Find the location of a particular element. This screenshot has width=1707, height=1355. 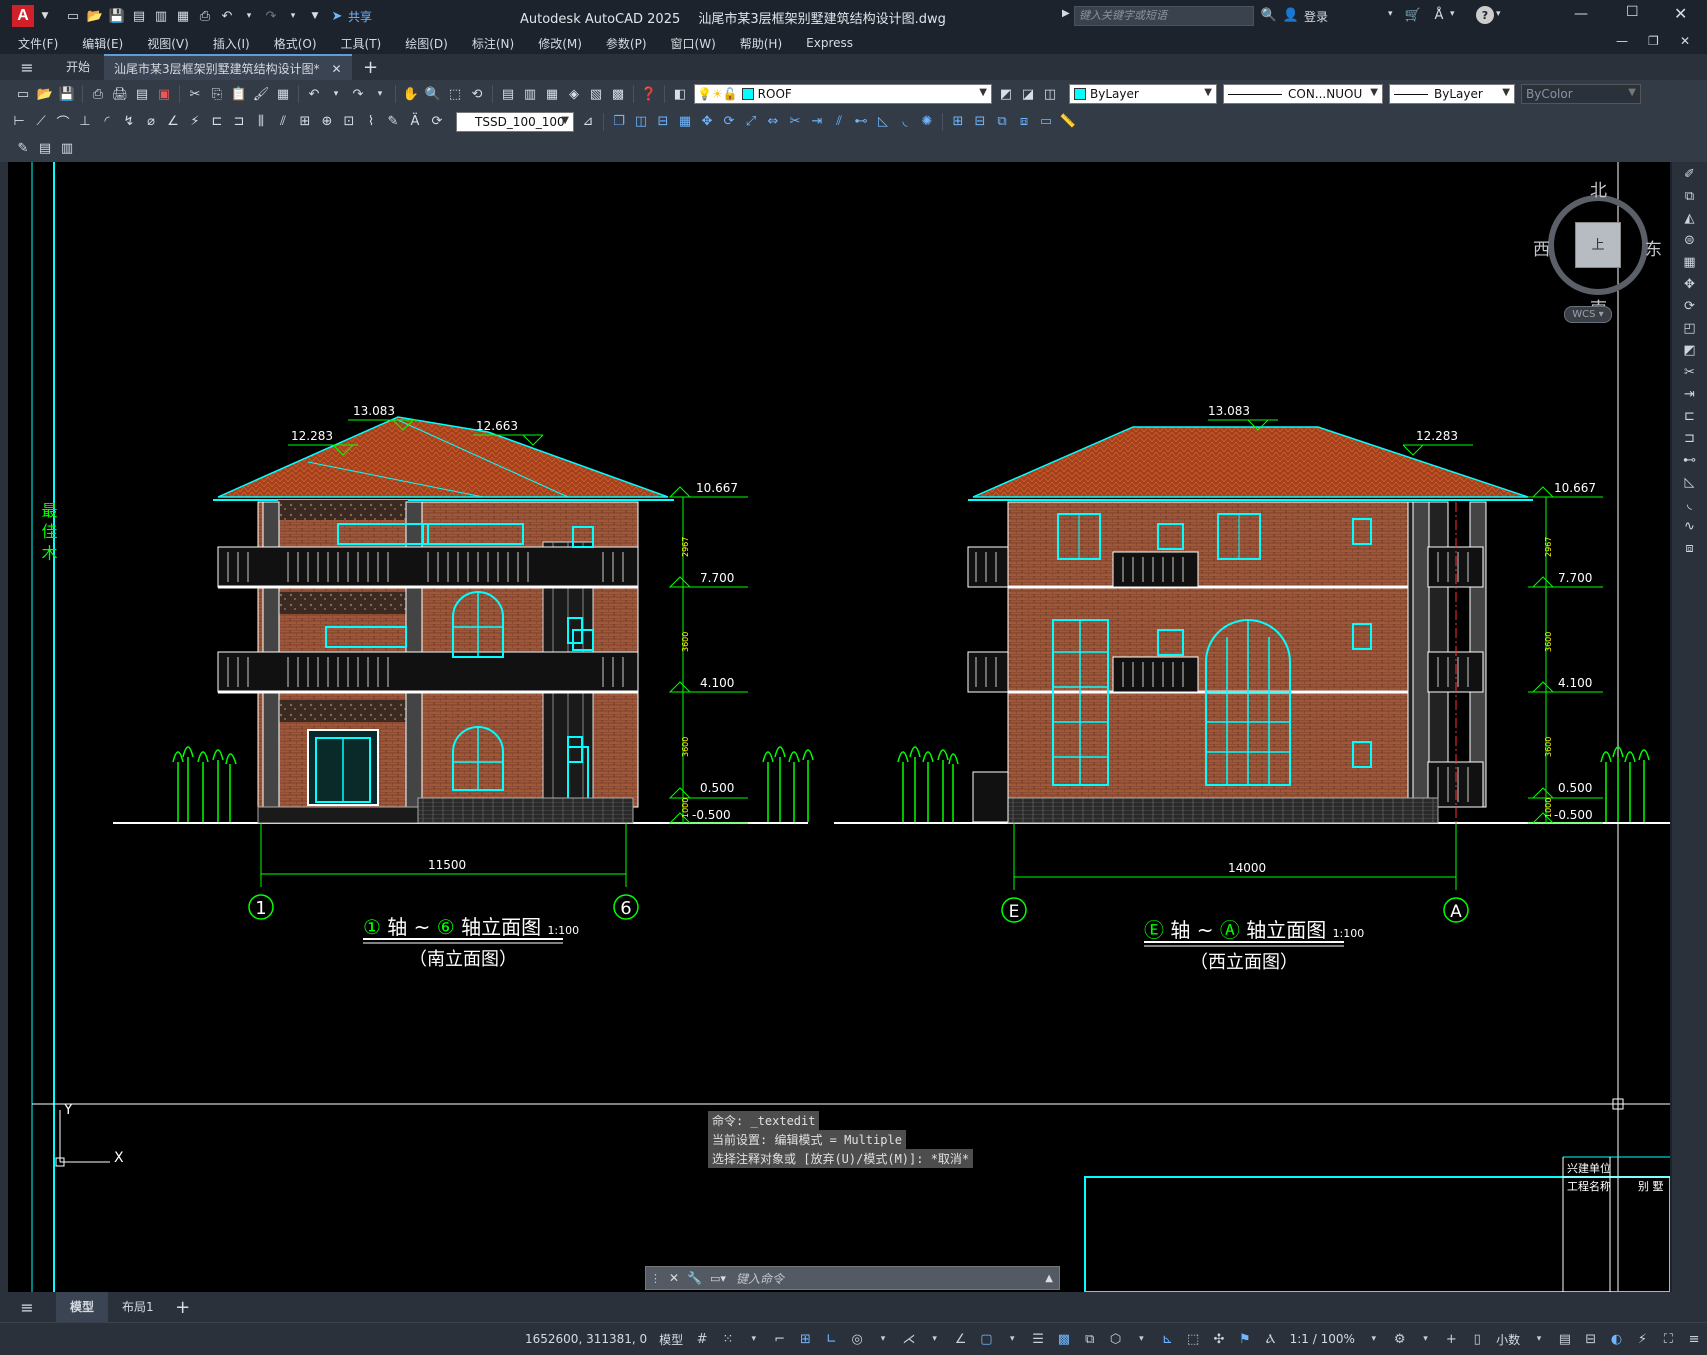

command-input-placeholder: 键入命令 is located at coordinates (760, 1278).